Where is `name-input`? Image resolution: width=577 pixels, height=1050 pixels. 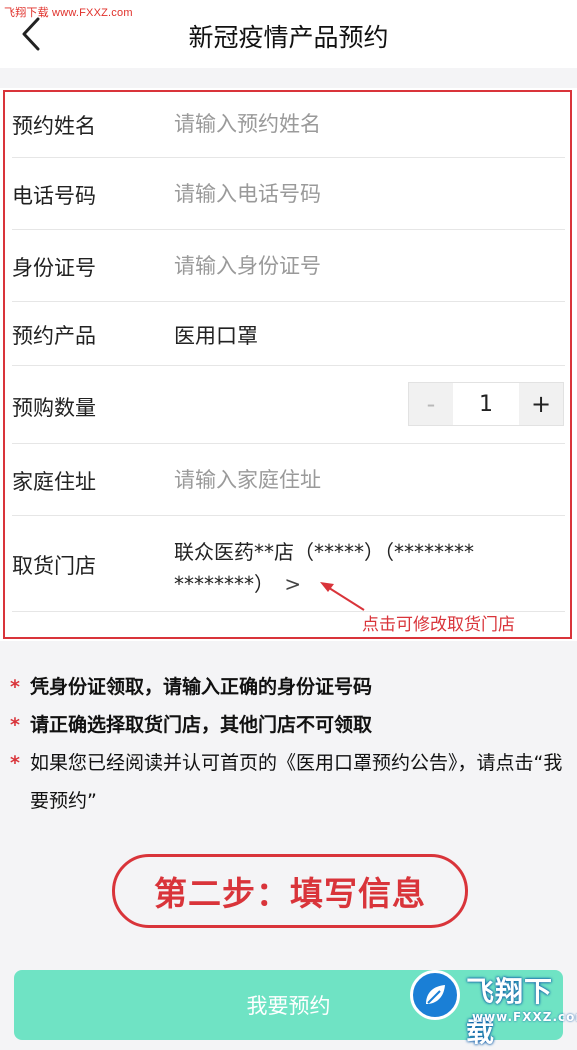 name-input is located at coordinates (364, 124).